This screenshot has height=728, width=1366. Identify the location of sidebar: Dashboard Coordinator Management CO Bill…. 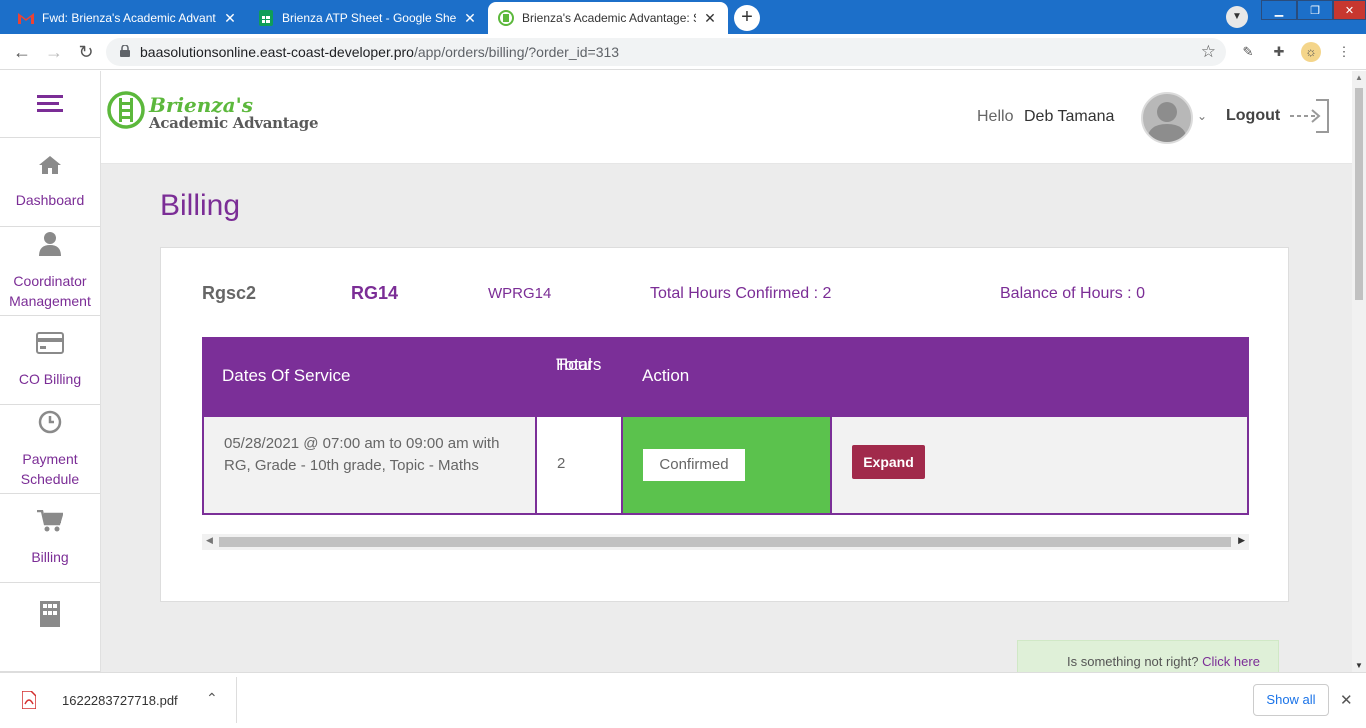
(50, 371).